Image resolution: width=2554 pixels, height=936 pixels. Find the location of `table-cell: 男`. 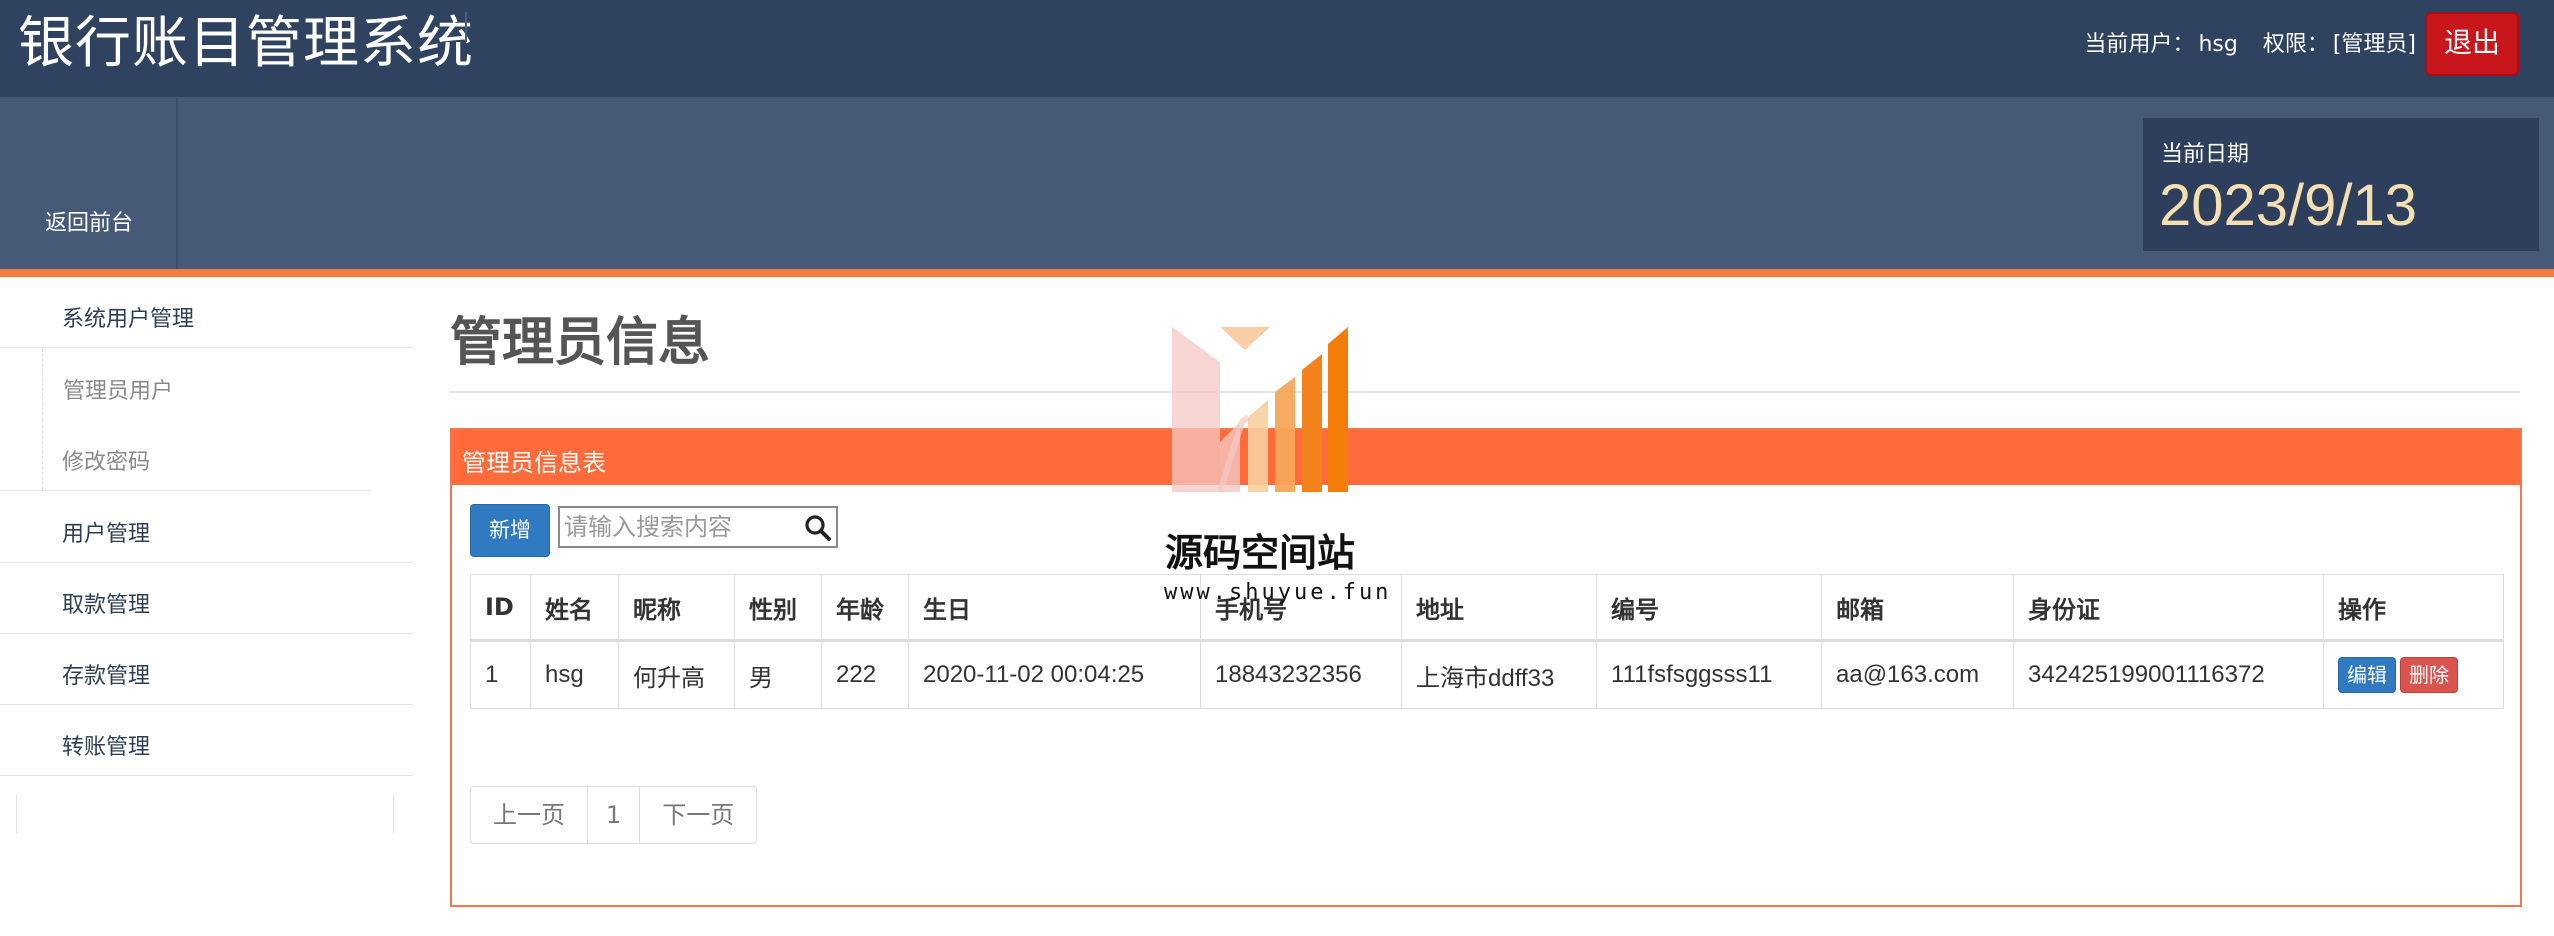

table-cell: 男 is located at coordinates (778, 674).